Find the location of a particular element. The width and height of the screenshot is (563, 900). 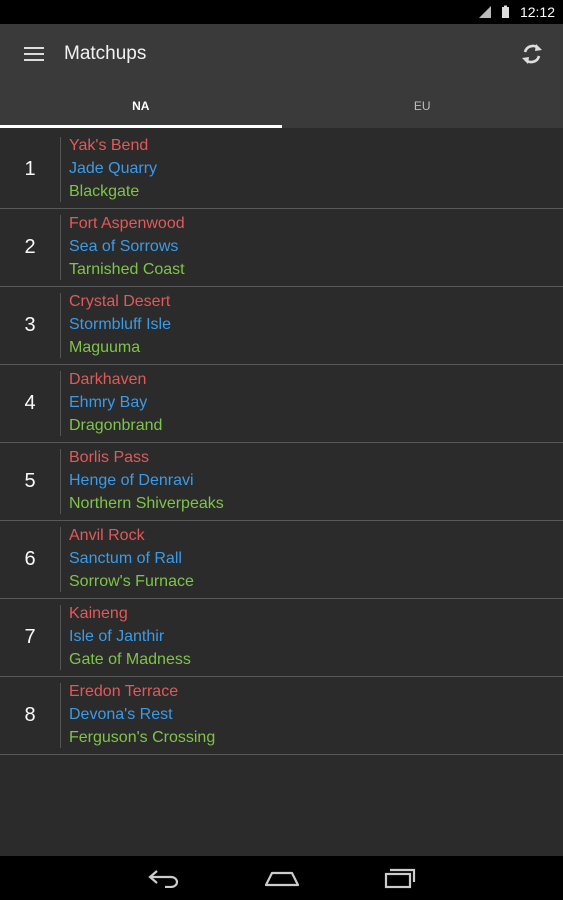

green-server: Dragonbrand is located at coordinates (116, 425).